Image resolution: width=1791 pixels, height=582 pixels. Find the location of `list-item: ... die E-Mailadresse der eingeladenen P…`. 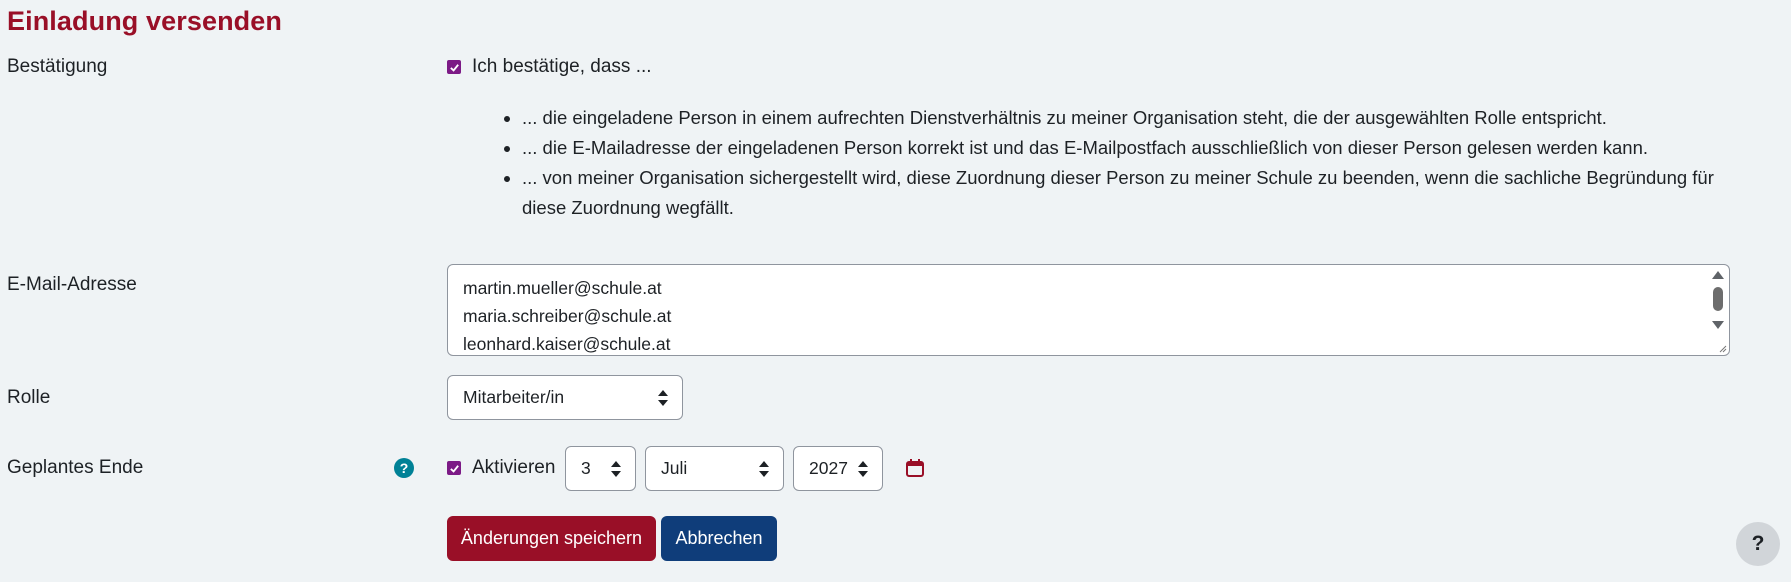

list-item: ... die E-Mailadresse der eingeladenen P… is located at coordinates (1137, 148).